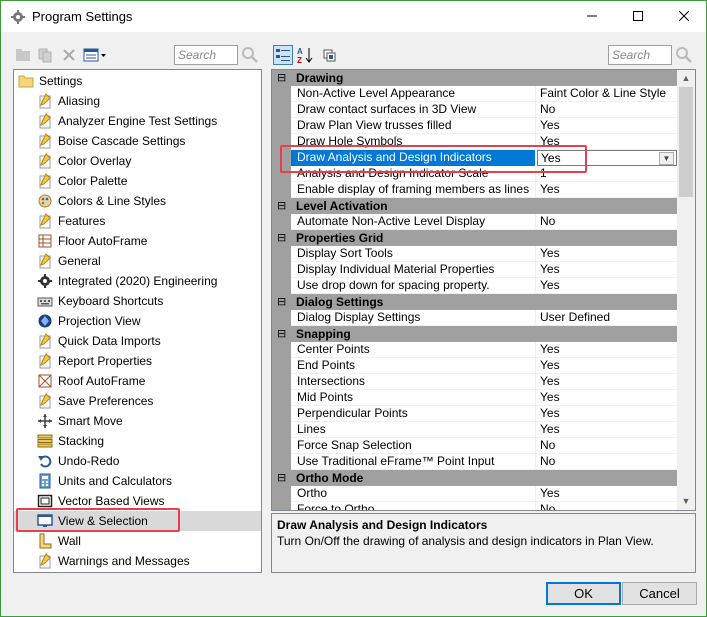  Describe the element at coordinates (353, 16) in the screenshot. I see `title-bar: Program Settings` at that location.